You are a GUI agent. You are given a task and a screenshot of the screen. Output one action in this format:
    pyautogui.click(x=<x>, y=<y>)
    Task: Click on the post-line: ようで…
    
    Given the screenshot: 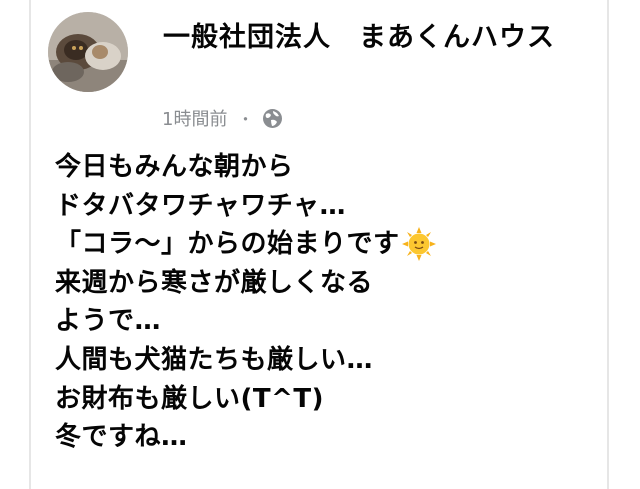 What is the action you would take?
    pyautogui.click(x=108, y=321)
    